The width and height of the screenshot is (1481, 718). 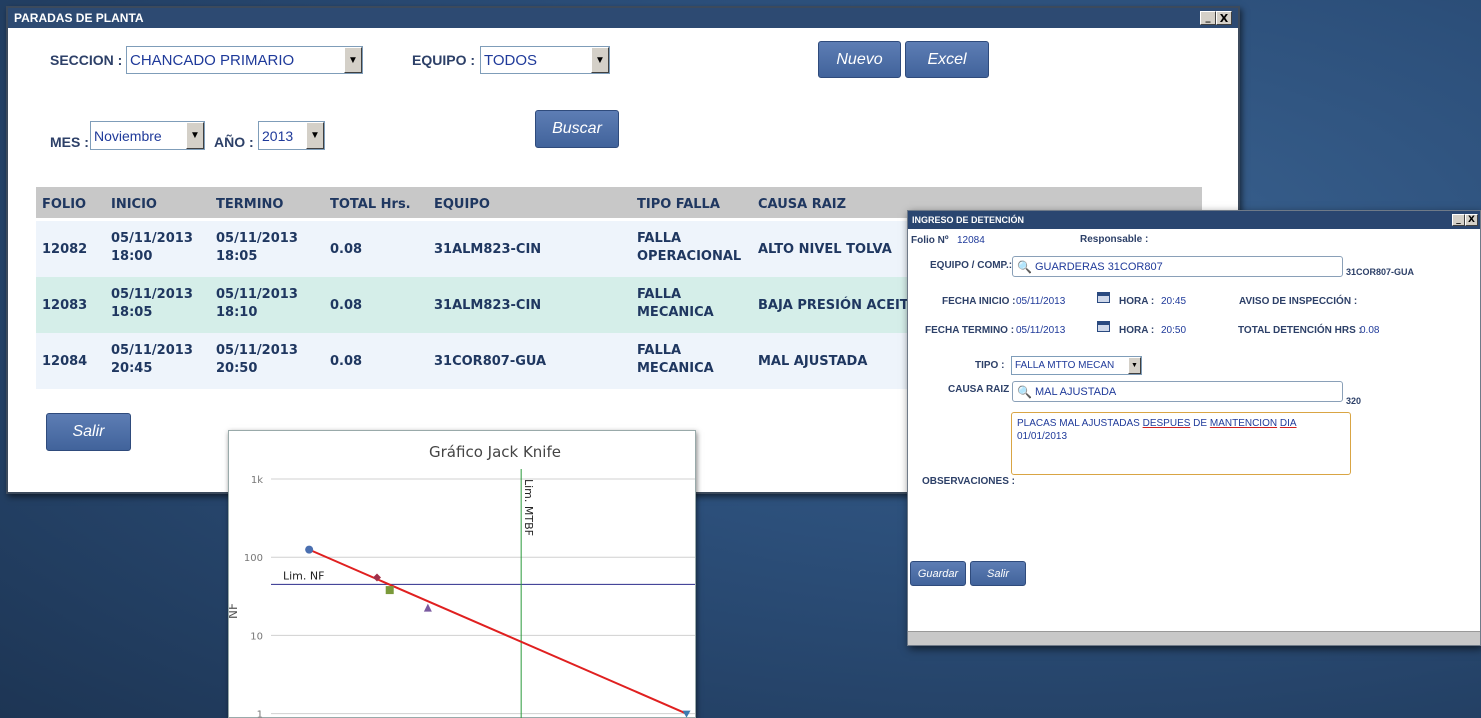 I want to click on dialog-titlebar: INGRESO DE DETENCIÓN _ X, so click(x=1194, y=220).